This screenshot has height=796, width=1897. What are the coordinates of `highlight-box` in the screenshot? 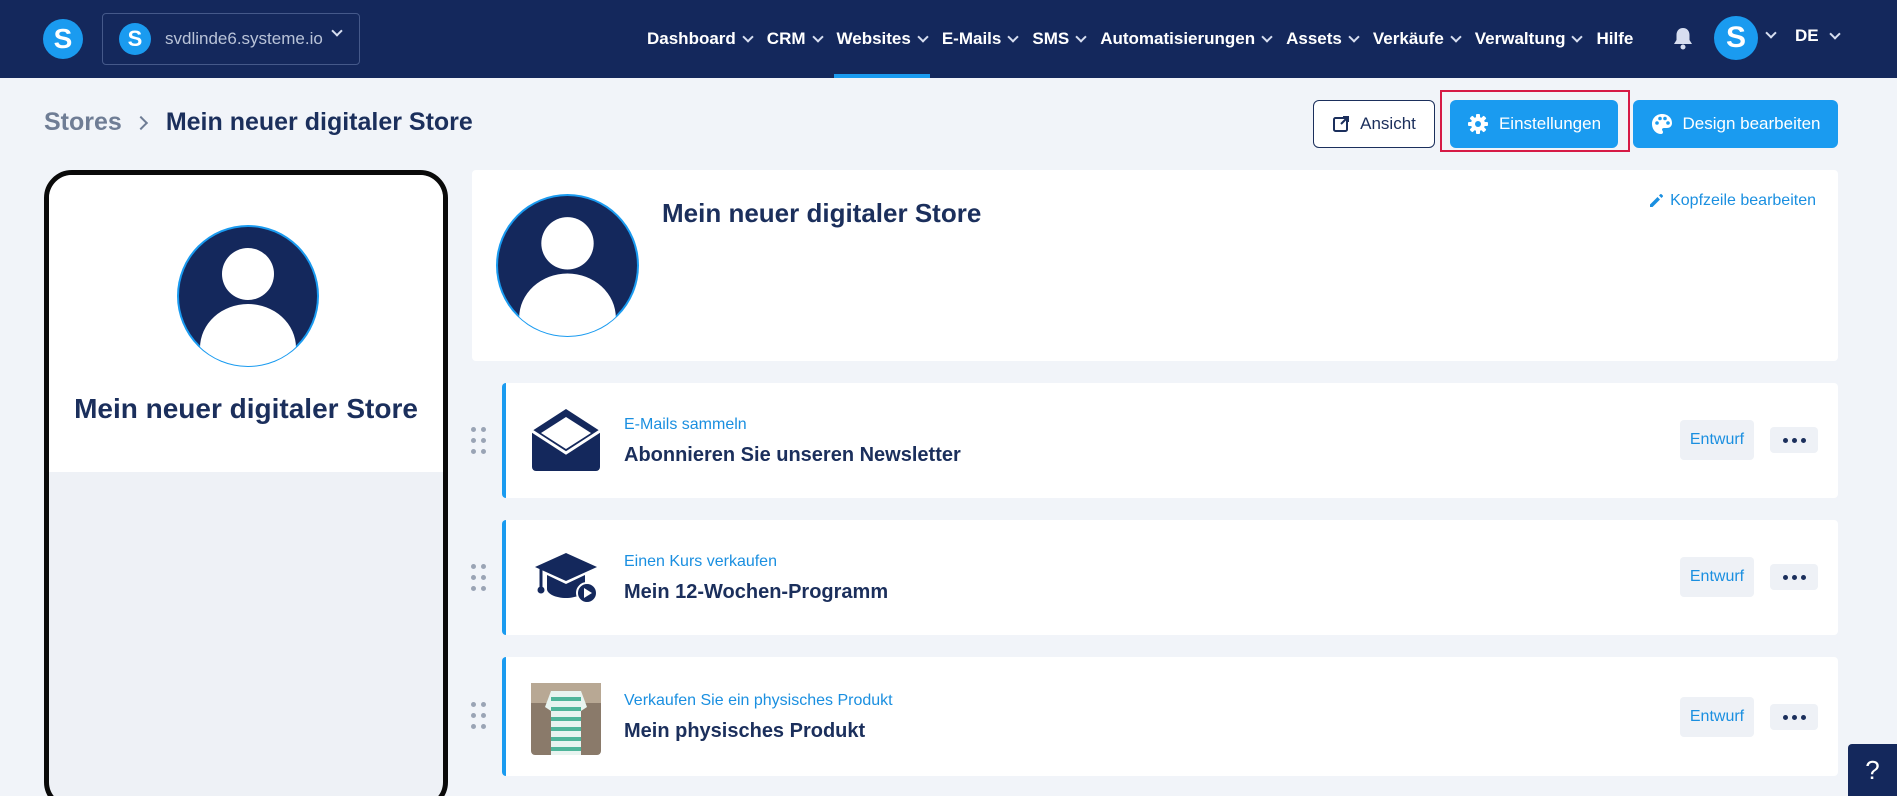 It's located at (1535, 121).